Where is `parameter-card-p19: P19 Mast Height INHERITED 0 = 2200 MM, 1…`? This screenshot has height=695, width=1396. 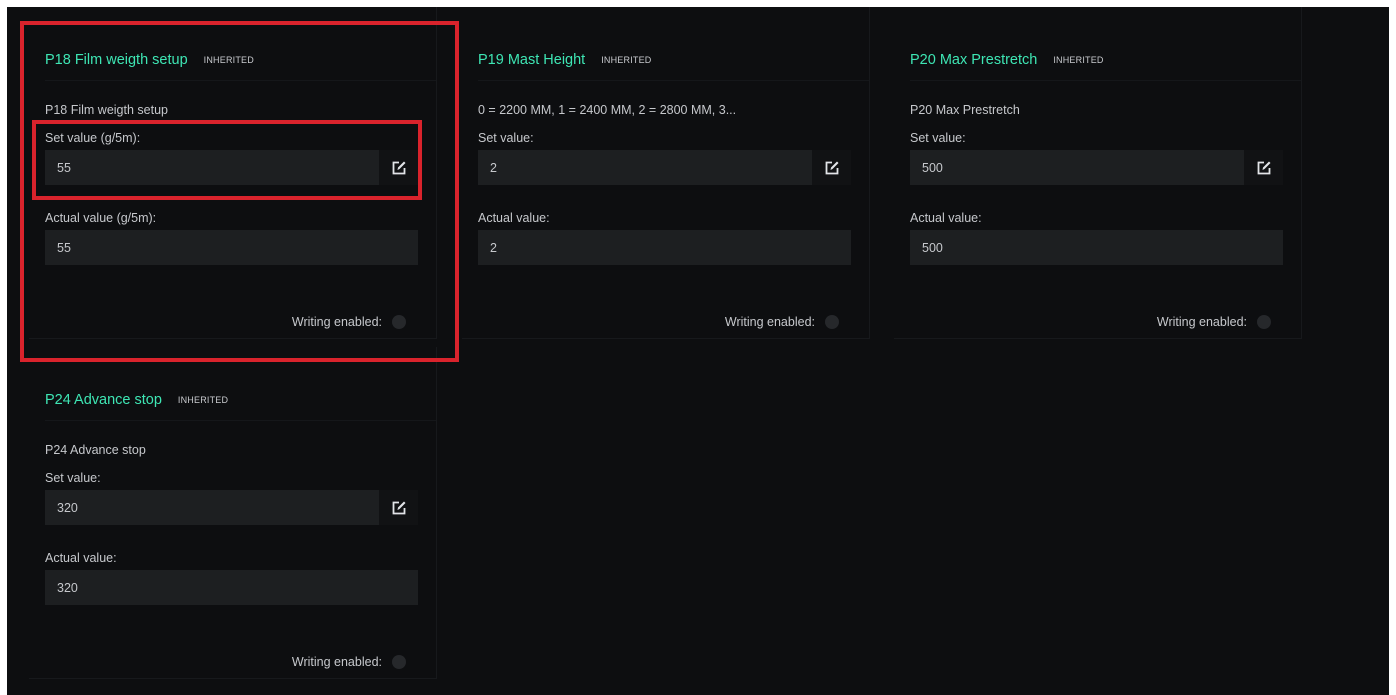 parameter-card-p19: P19 Mast Height INHERITED 0 = 2200 MM, 1… is located at coordinates (666, 173).